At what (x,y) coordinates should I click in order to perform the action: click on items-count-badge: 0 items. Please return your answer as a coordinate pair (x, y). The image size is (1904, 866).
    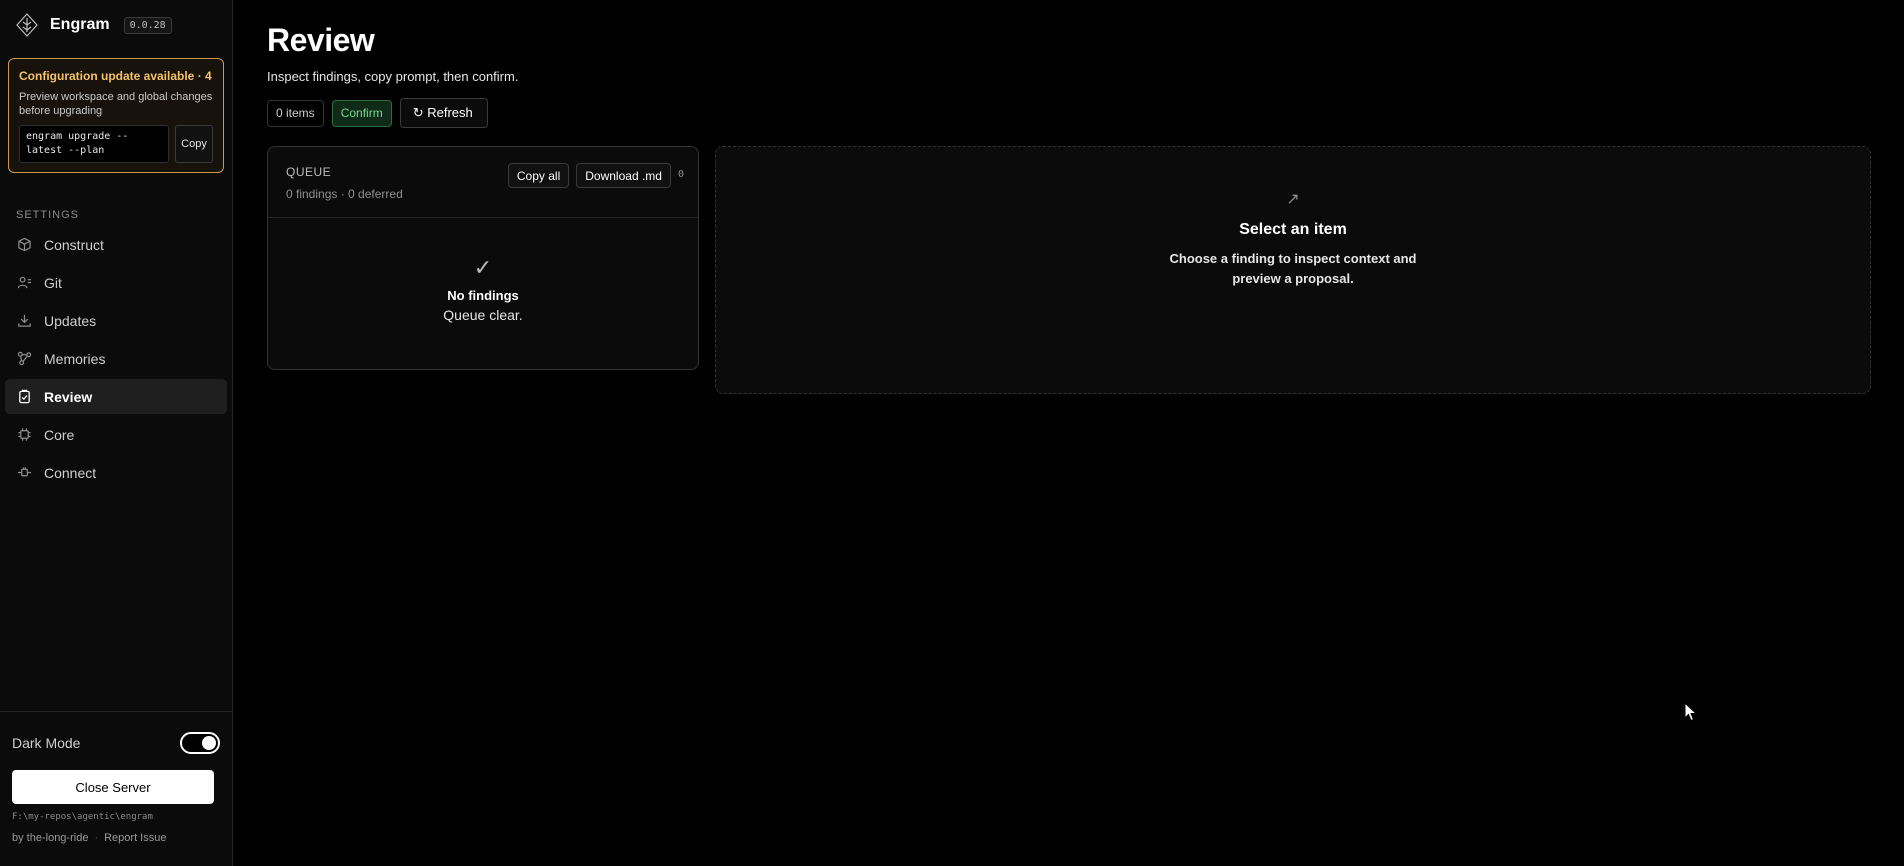
    Looking at the image, I should click on (295, 113).